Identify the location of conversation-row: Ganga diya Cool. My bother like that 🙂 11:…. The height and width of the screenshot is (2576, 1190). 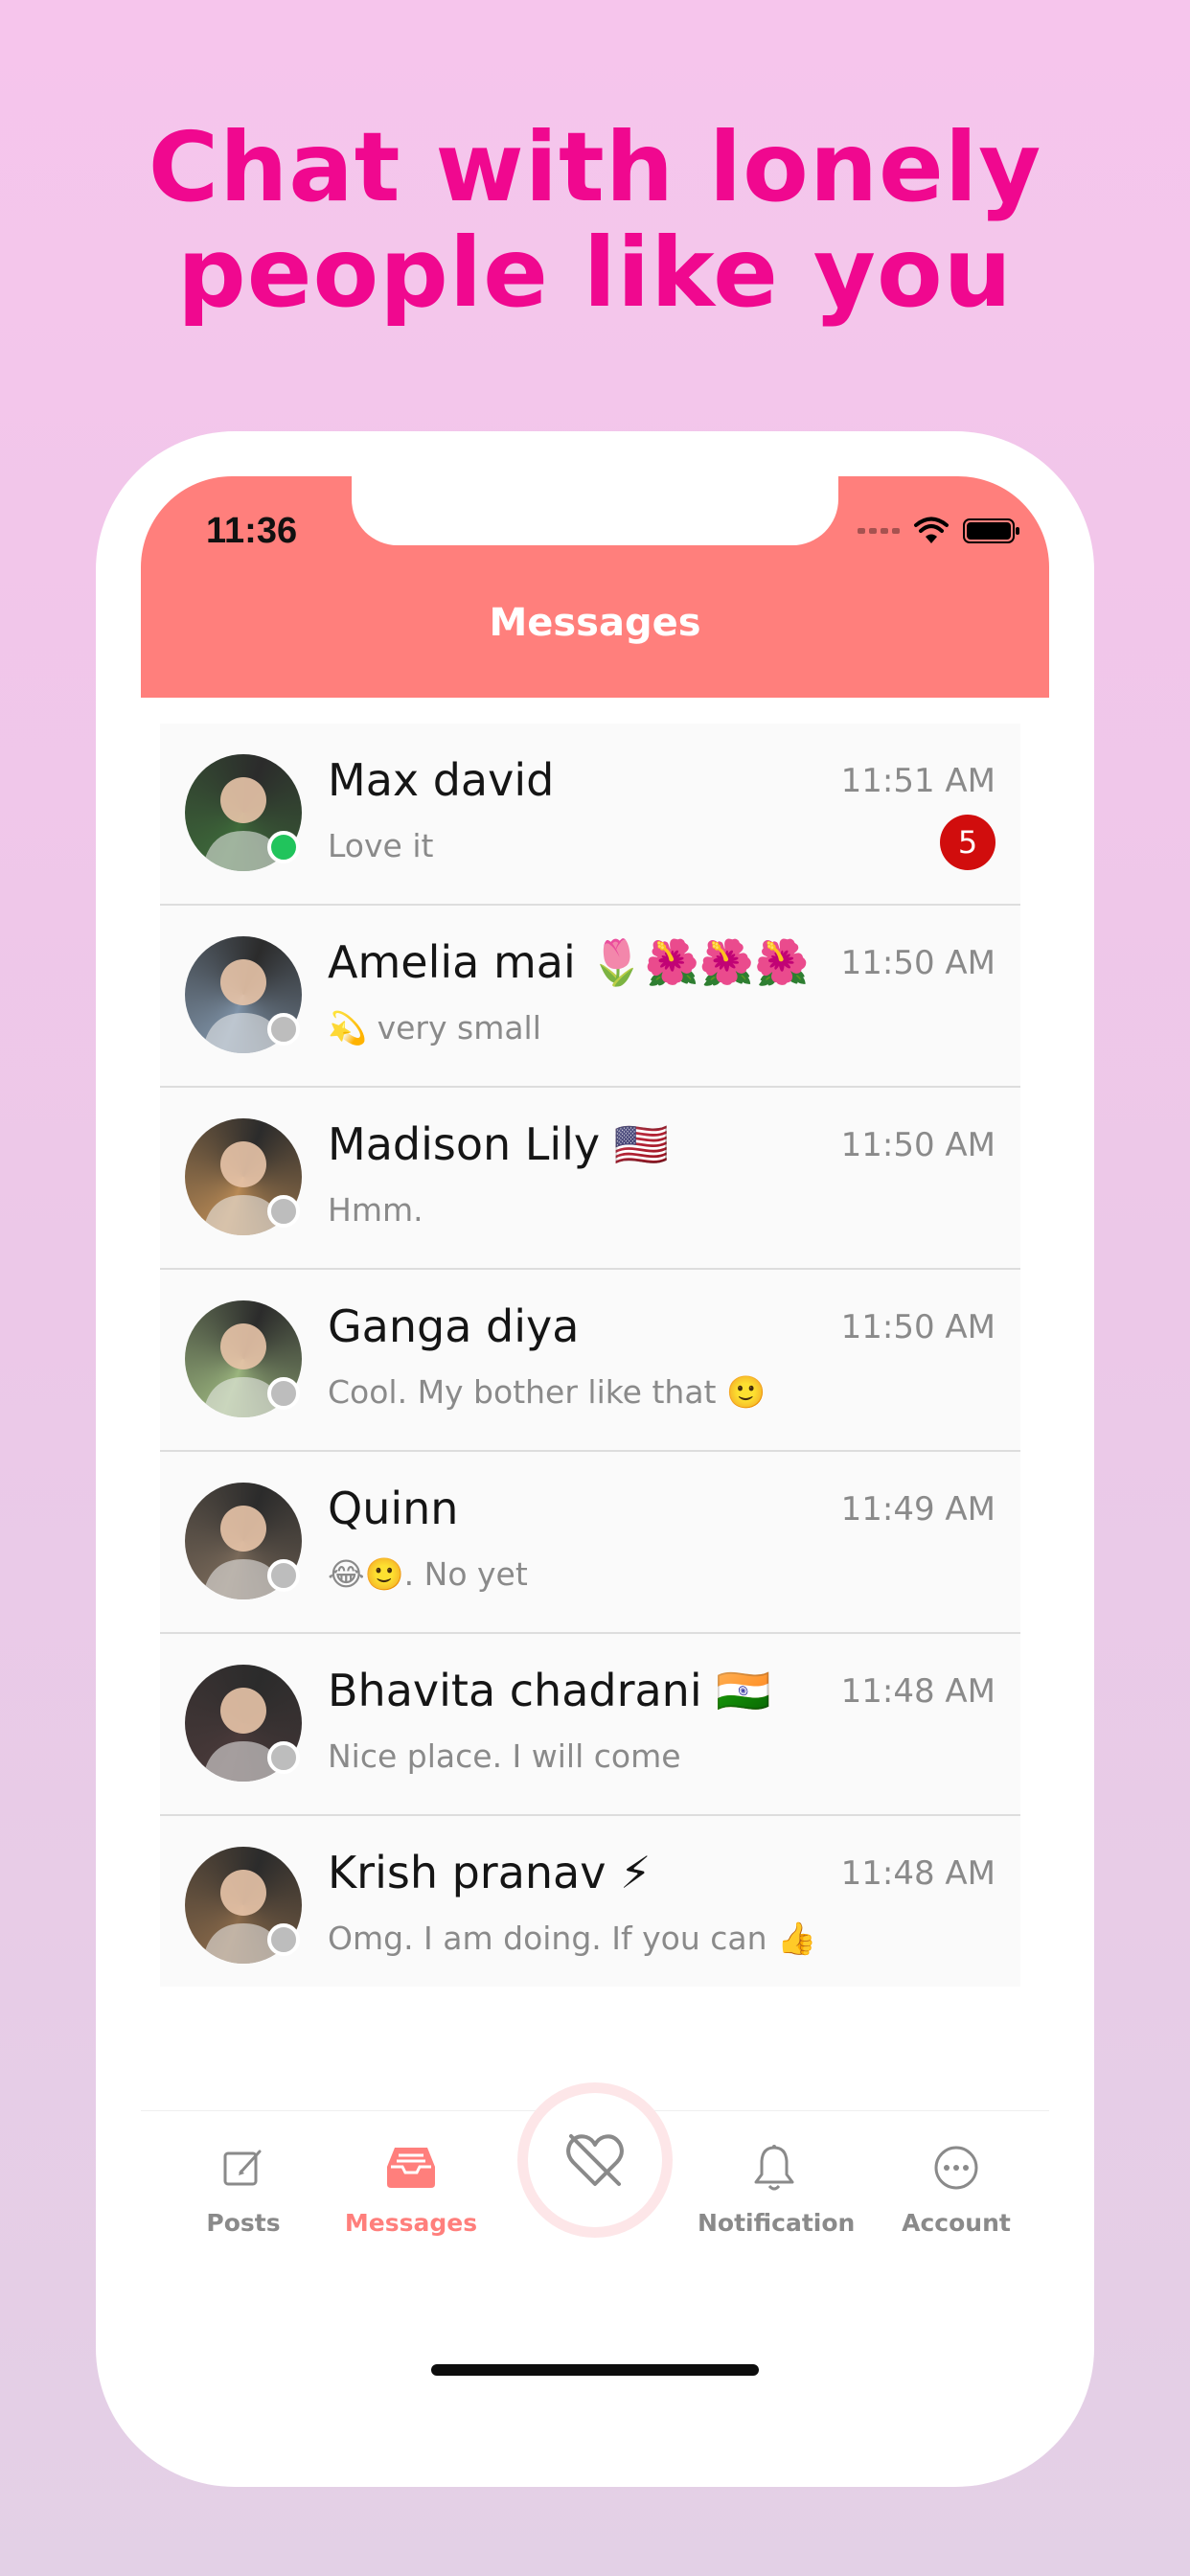
(590, 1361).